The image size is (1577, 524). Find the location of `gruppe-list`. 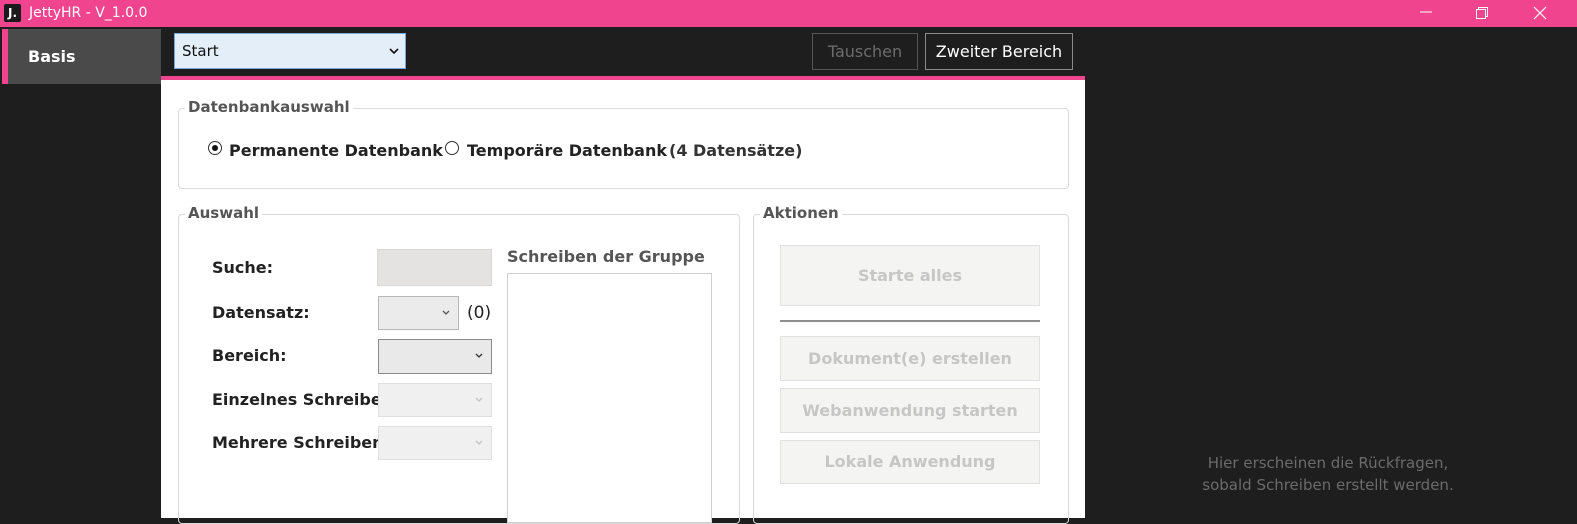

gruppe-list is located at coordinates (609, 398).